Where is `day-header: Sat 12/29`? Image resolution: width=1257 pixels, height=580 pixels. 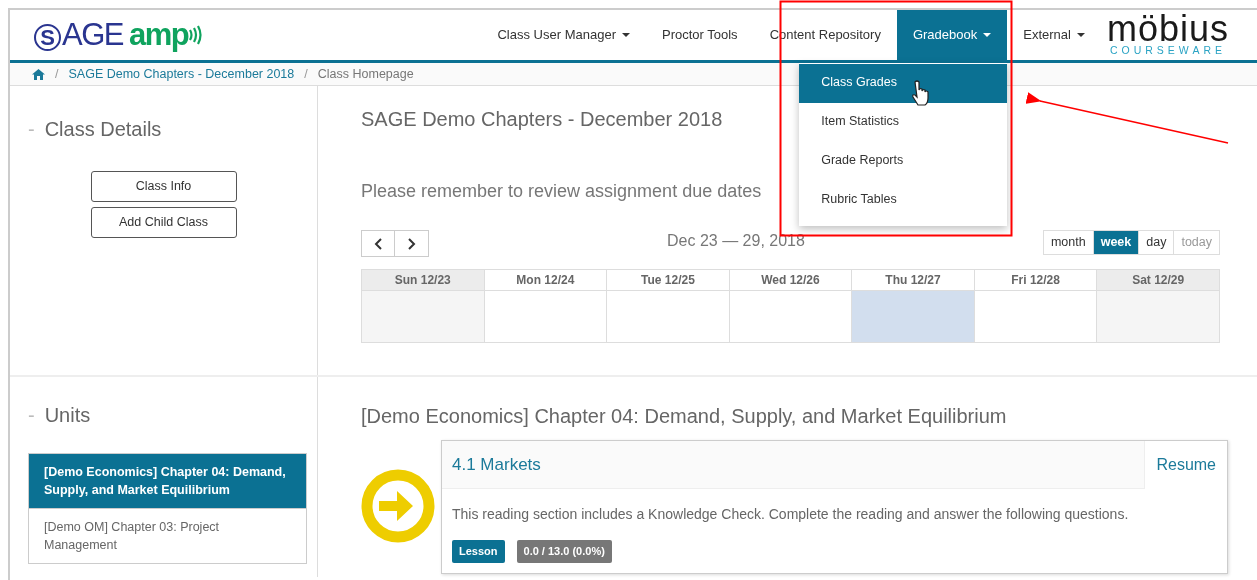 day-header: Sat 12/29 is located at coordinates (1158, 280).